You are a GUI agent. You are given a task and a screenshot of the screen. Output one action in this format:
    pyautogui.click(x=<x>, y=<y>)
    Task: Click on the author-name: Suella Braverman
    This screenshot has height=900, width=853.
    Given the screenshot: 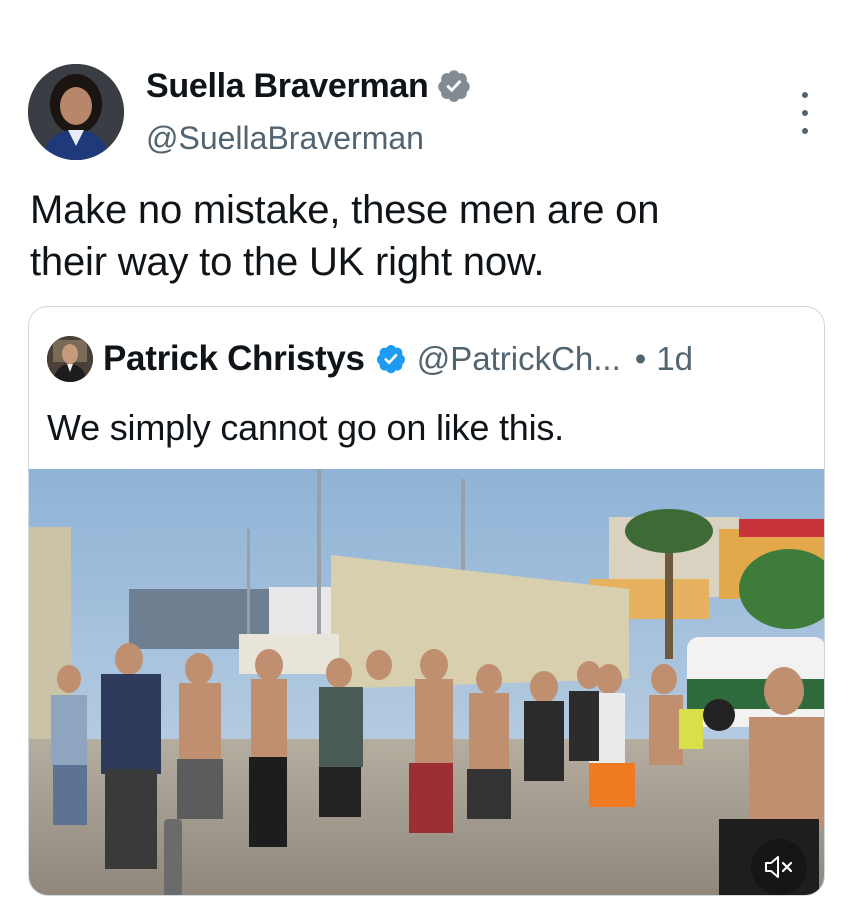 What is the action you would take?
    pyautogui.click(x=287, y=86)
    